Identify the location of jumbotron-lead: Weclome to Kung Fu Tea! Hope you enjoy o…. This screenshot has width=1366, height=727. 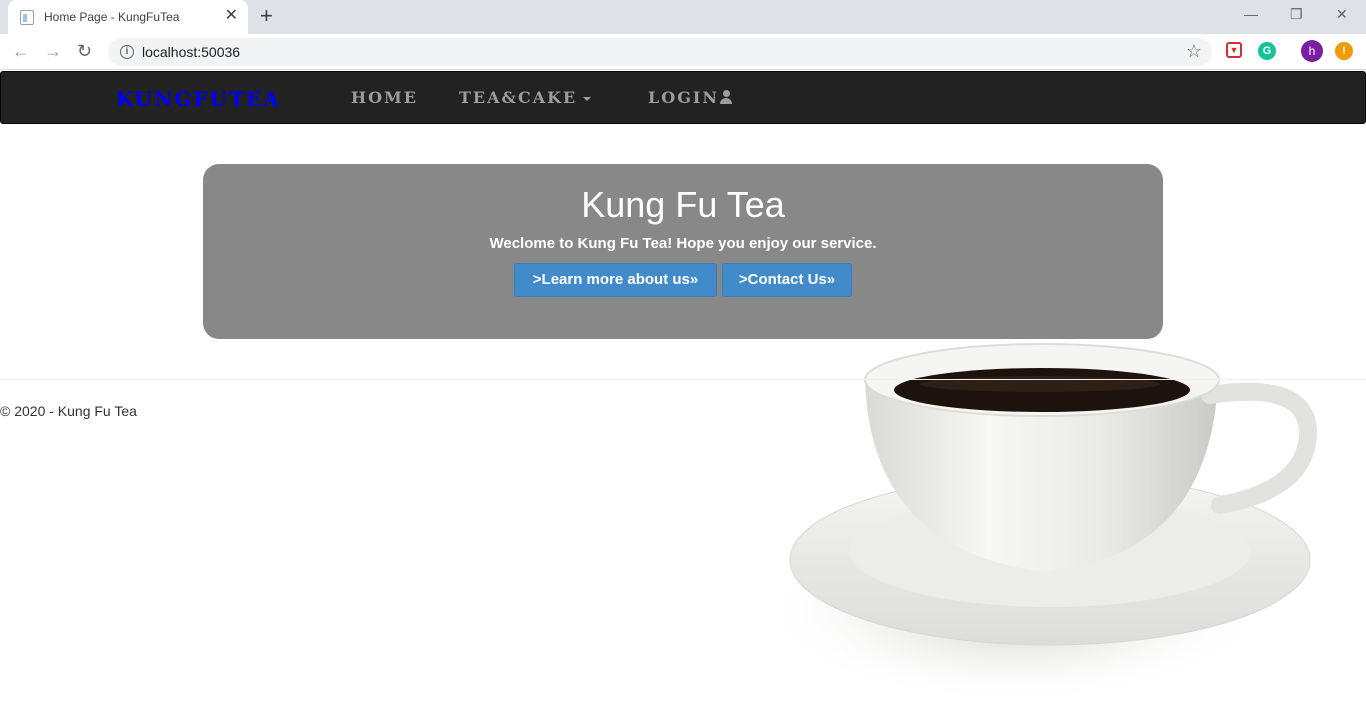
(683, 243).